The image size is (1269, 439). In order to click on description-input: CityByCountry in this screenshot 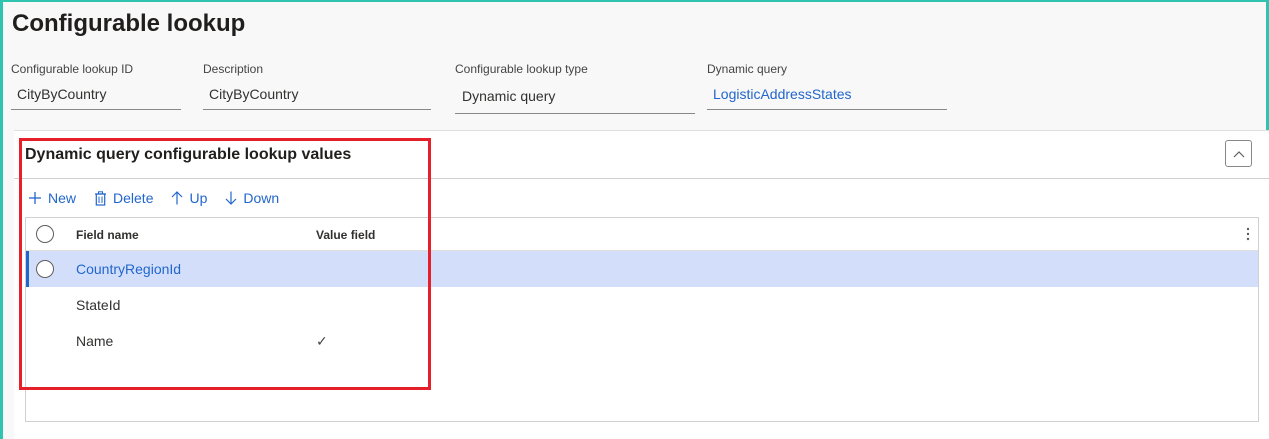, I will do `click(317, 98)`.